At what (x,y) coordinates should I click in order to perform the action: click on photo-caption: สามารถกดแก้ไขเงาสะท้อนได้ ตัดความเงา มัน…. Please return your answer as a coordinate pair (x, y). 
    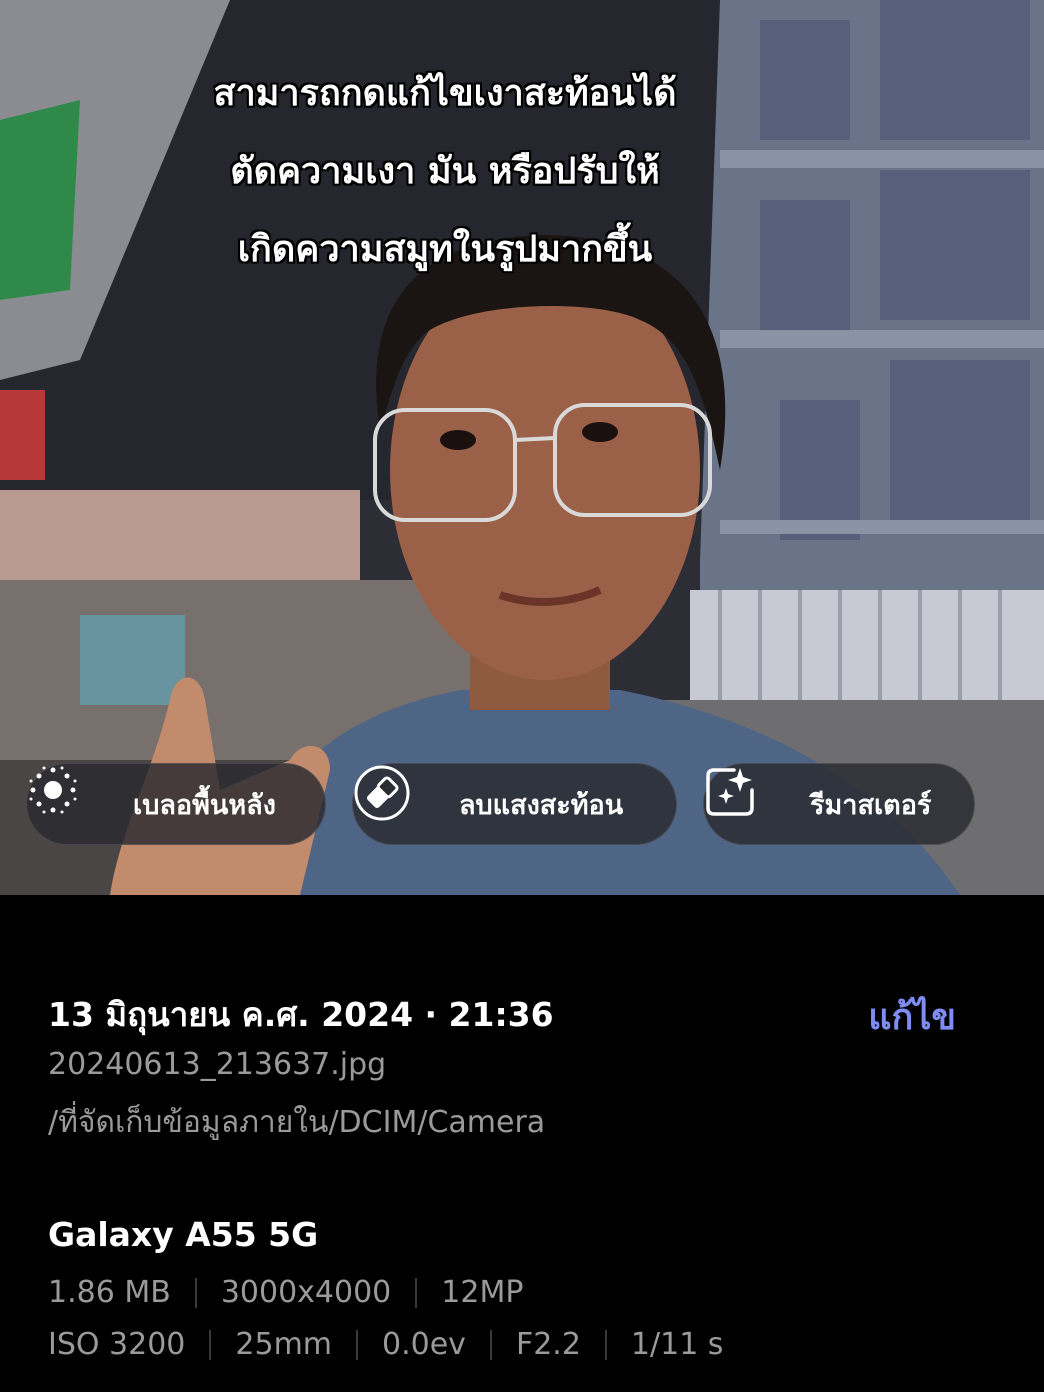
    Looking at the image, I should click on (445, 172).